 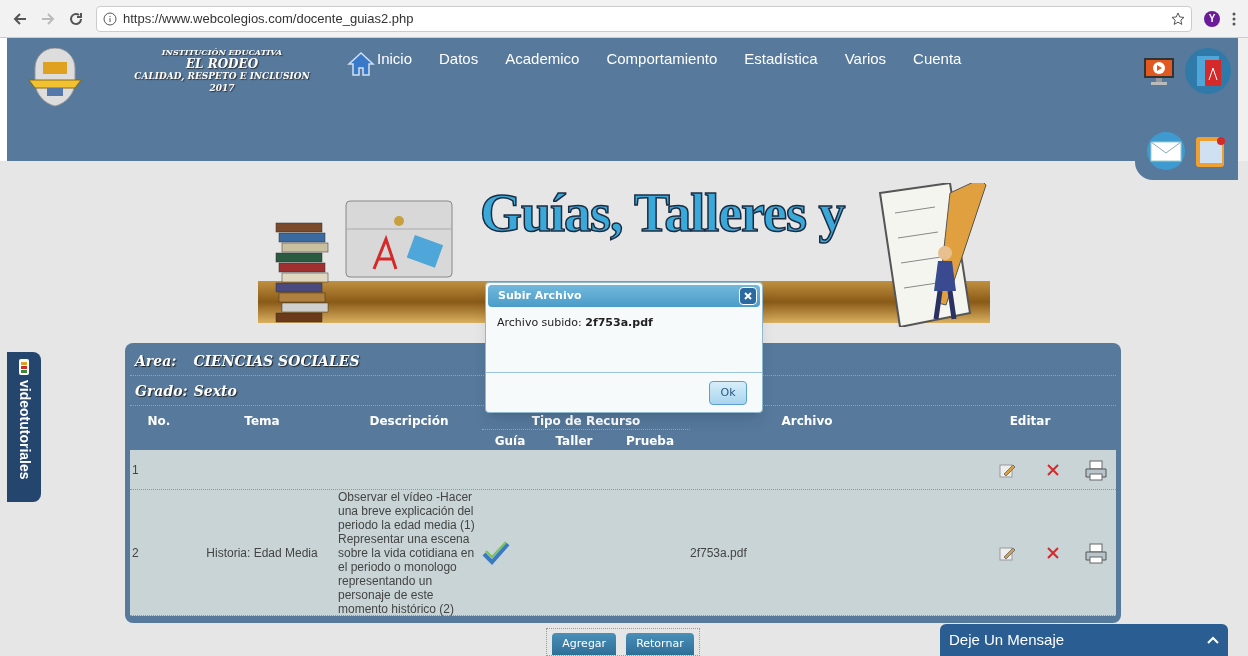 I want to click on column-header: Editar, so click(x=1030, y=421).